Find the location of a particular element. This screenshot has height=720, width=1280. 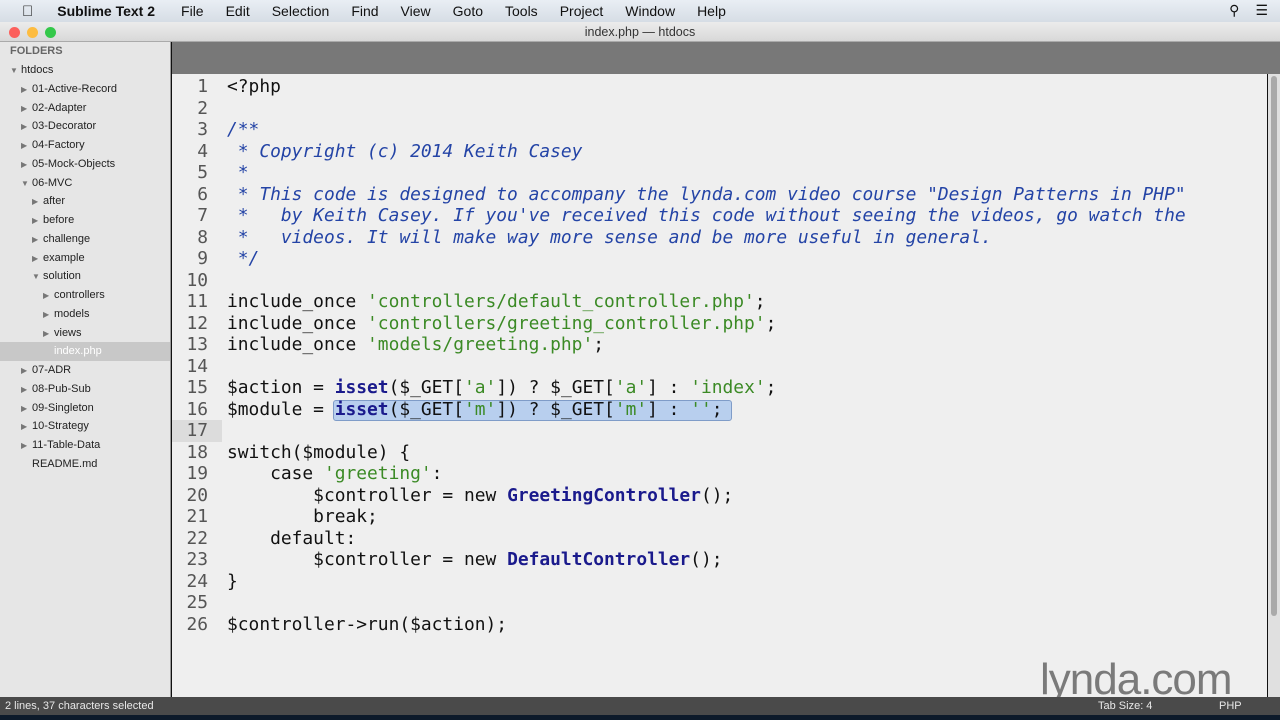

list-icon: ☰ is located at coordinates (1261, 10).